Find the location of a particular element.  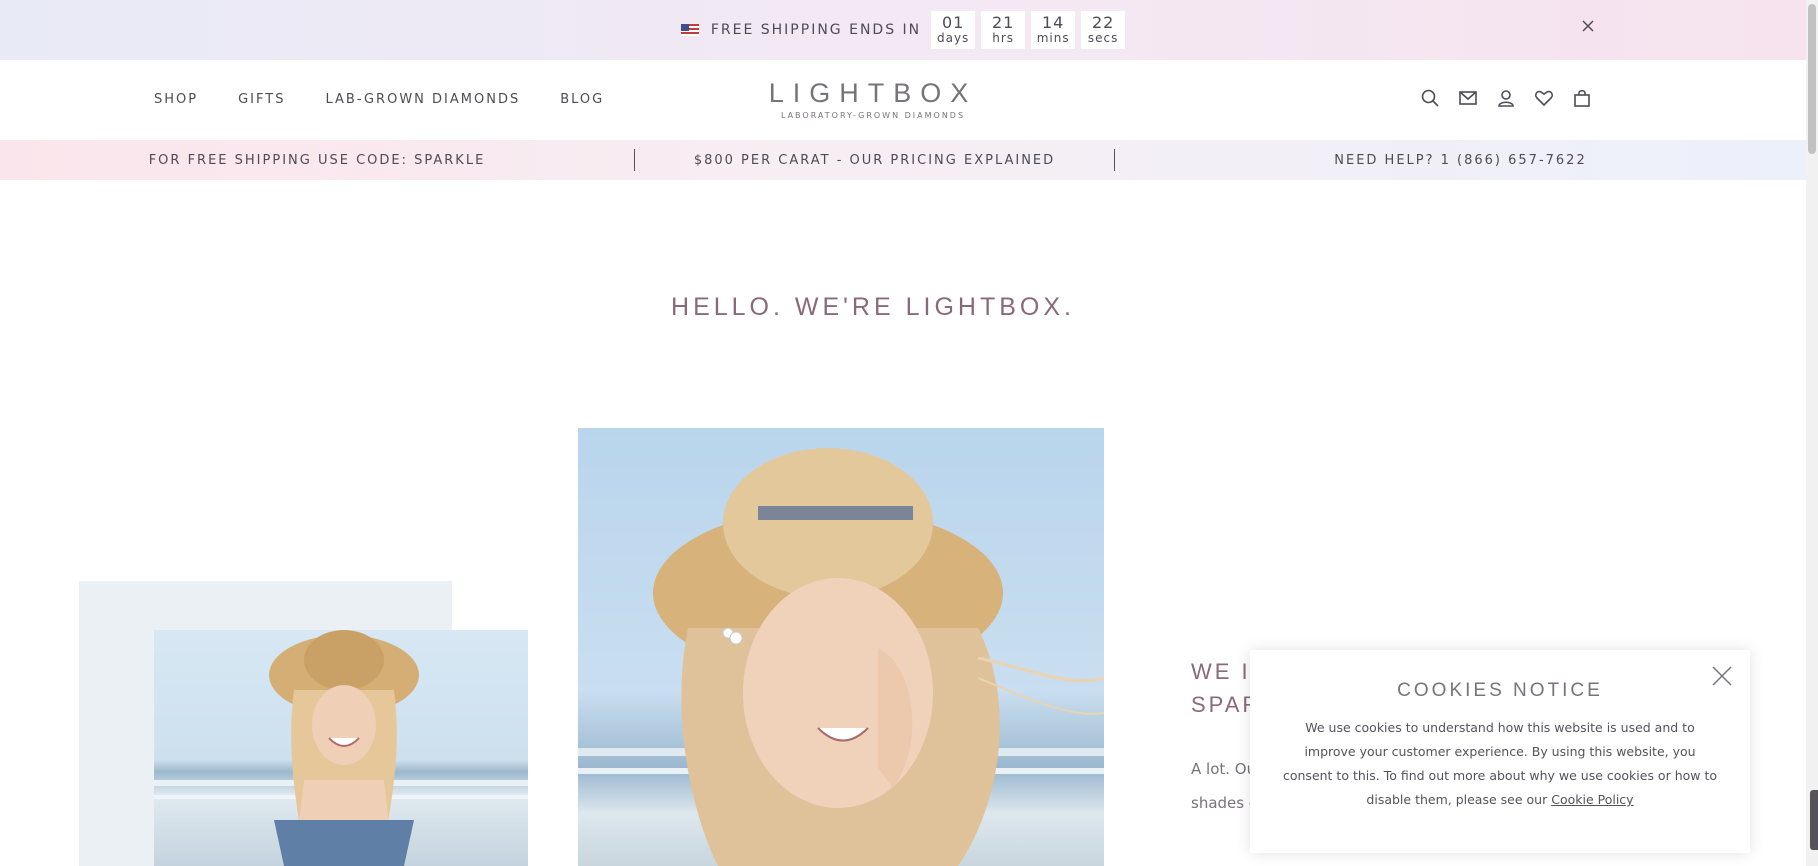

pricing-explained-link: $800 PER CARAT - OUR PRICING EXPLAINED is located at coordinates (874, 160).